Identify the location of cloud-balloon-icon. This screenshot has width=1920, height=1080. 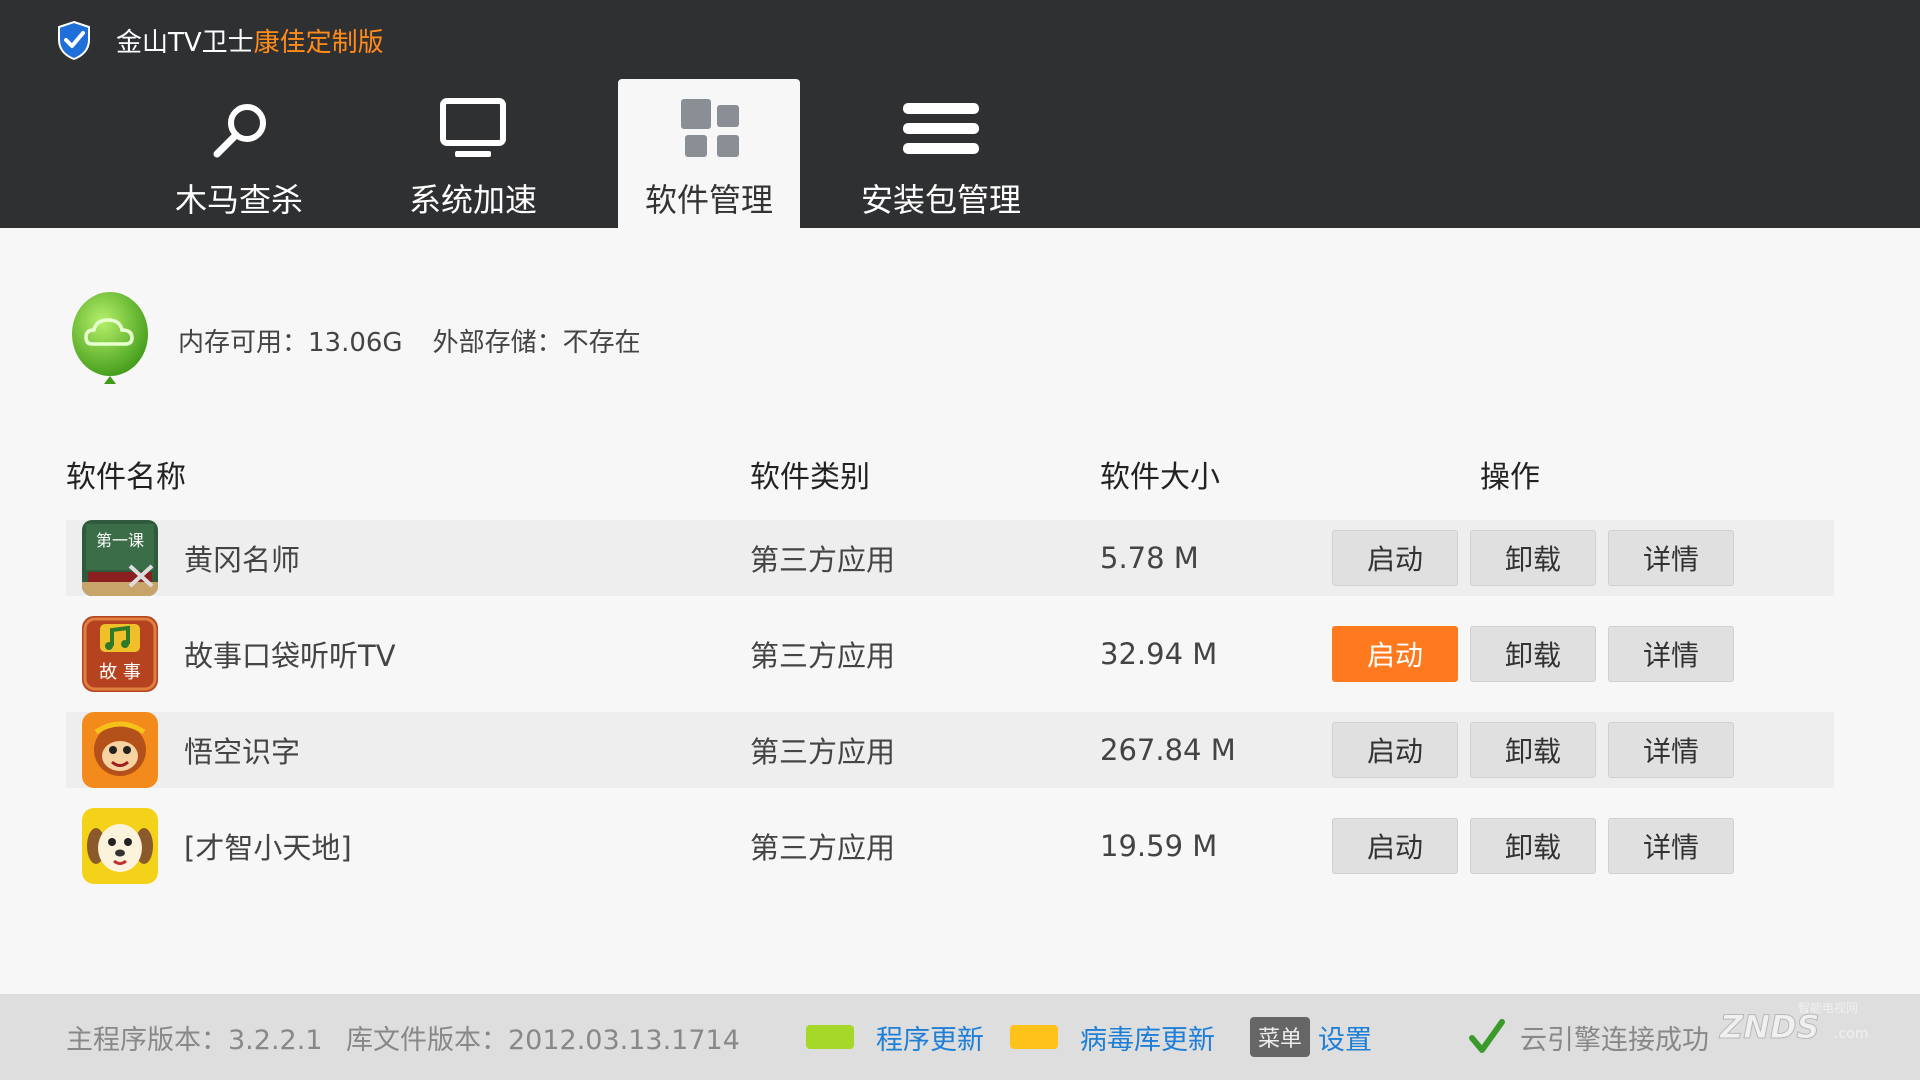
(110, 338).